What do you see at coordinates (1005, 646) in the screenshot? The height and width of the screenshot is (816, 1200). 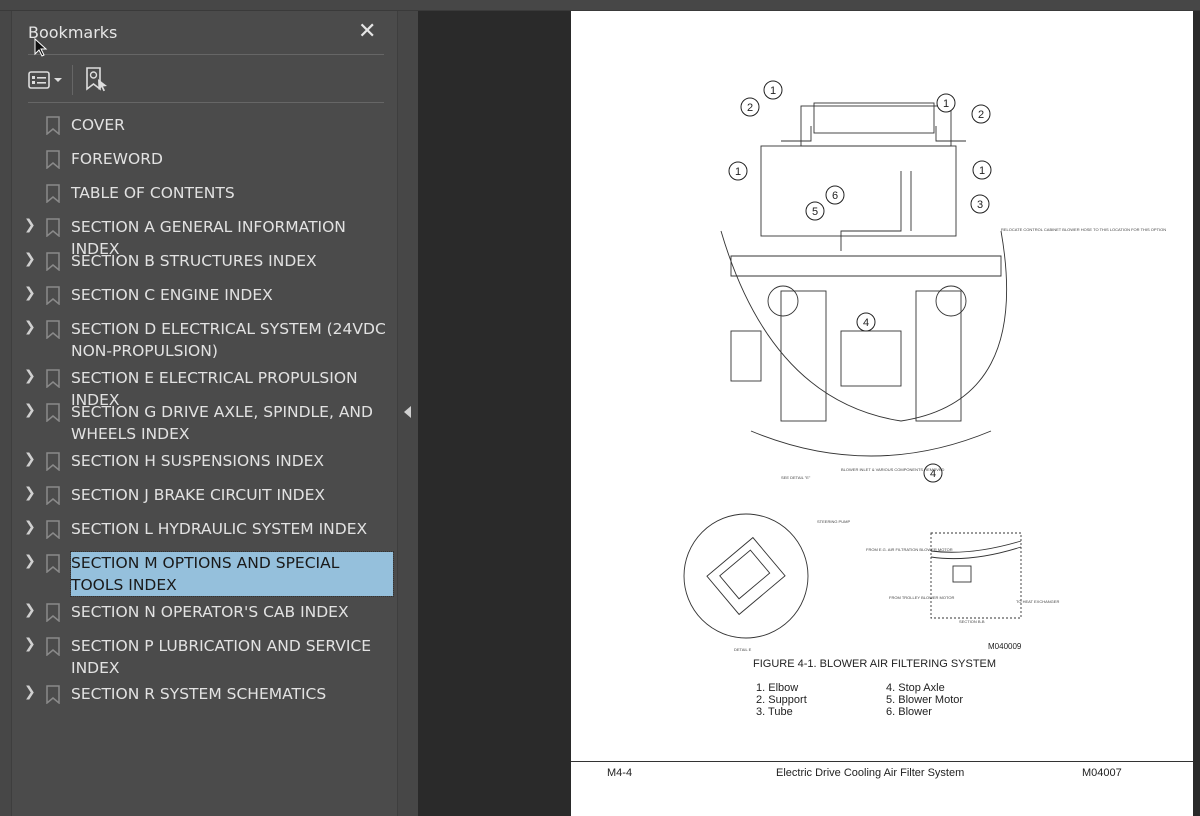 I see `drawing-number: M040009` at bounding box center [1005, 646].